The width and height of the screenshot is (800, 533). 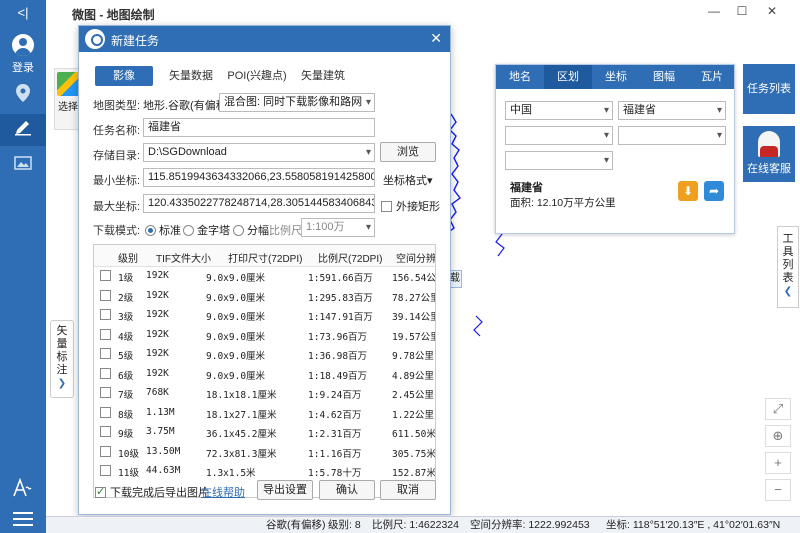 I want to click on vector-annotation-tab: 矢 量 标 注 ❯, so click(x=62, y=359).